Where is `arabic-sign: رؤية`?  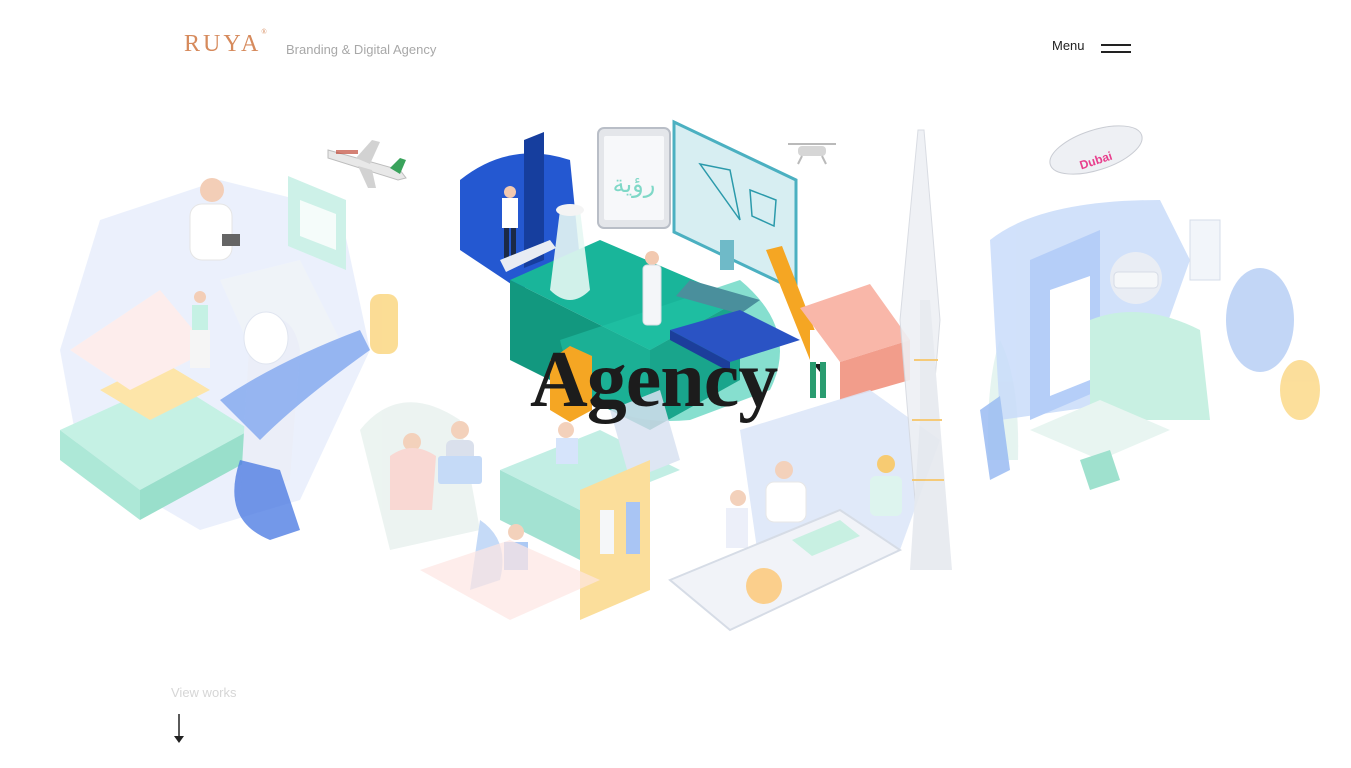 arabic-sign: رؤية is located at coordinates (634, 184).